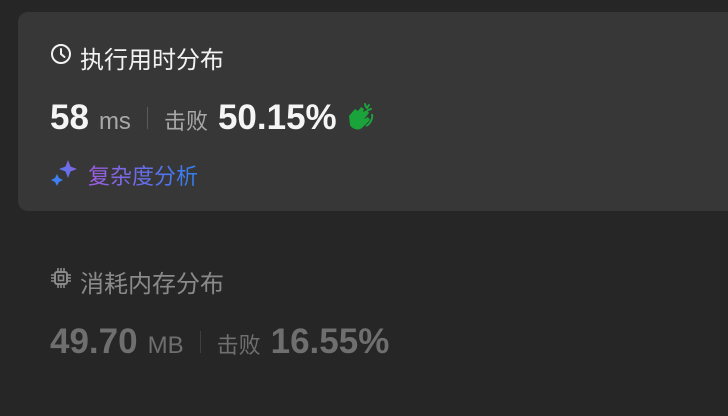 Image resolution: width=728 pixels, height=416 pixels. Describe the element at coordinates (143, 175) in the screenshot. I see `complexity-analysis-text: 复杂度分析` at that location.